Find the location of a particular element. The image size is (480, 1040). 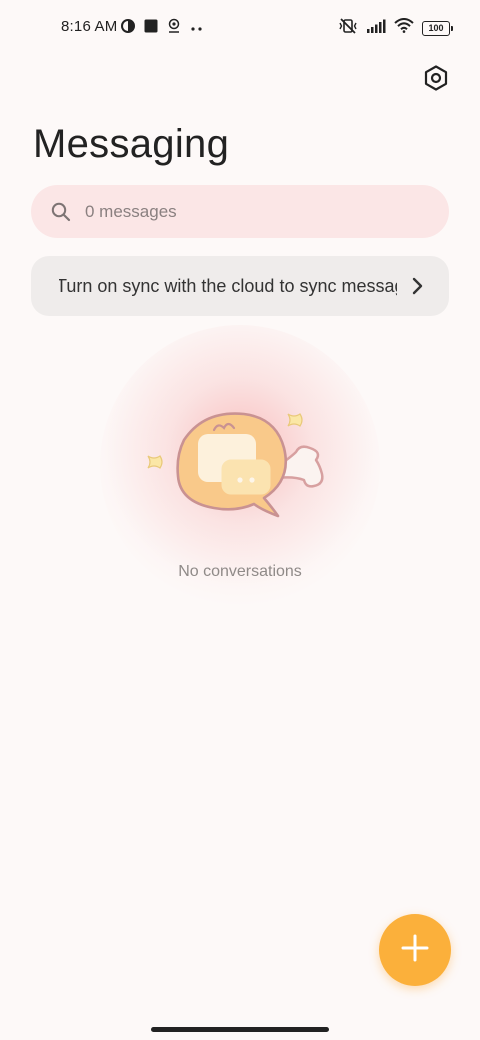

message-bubble-fish-illustration is located at coordinates (240, 462).